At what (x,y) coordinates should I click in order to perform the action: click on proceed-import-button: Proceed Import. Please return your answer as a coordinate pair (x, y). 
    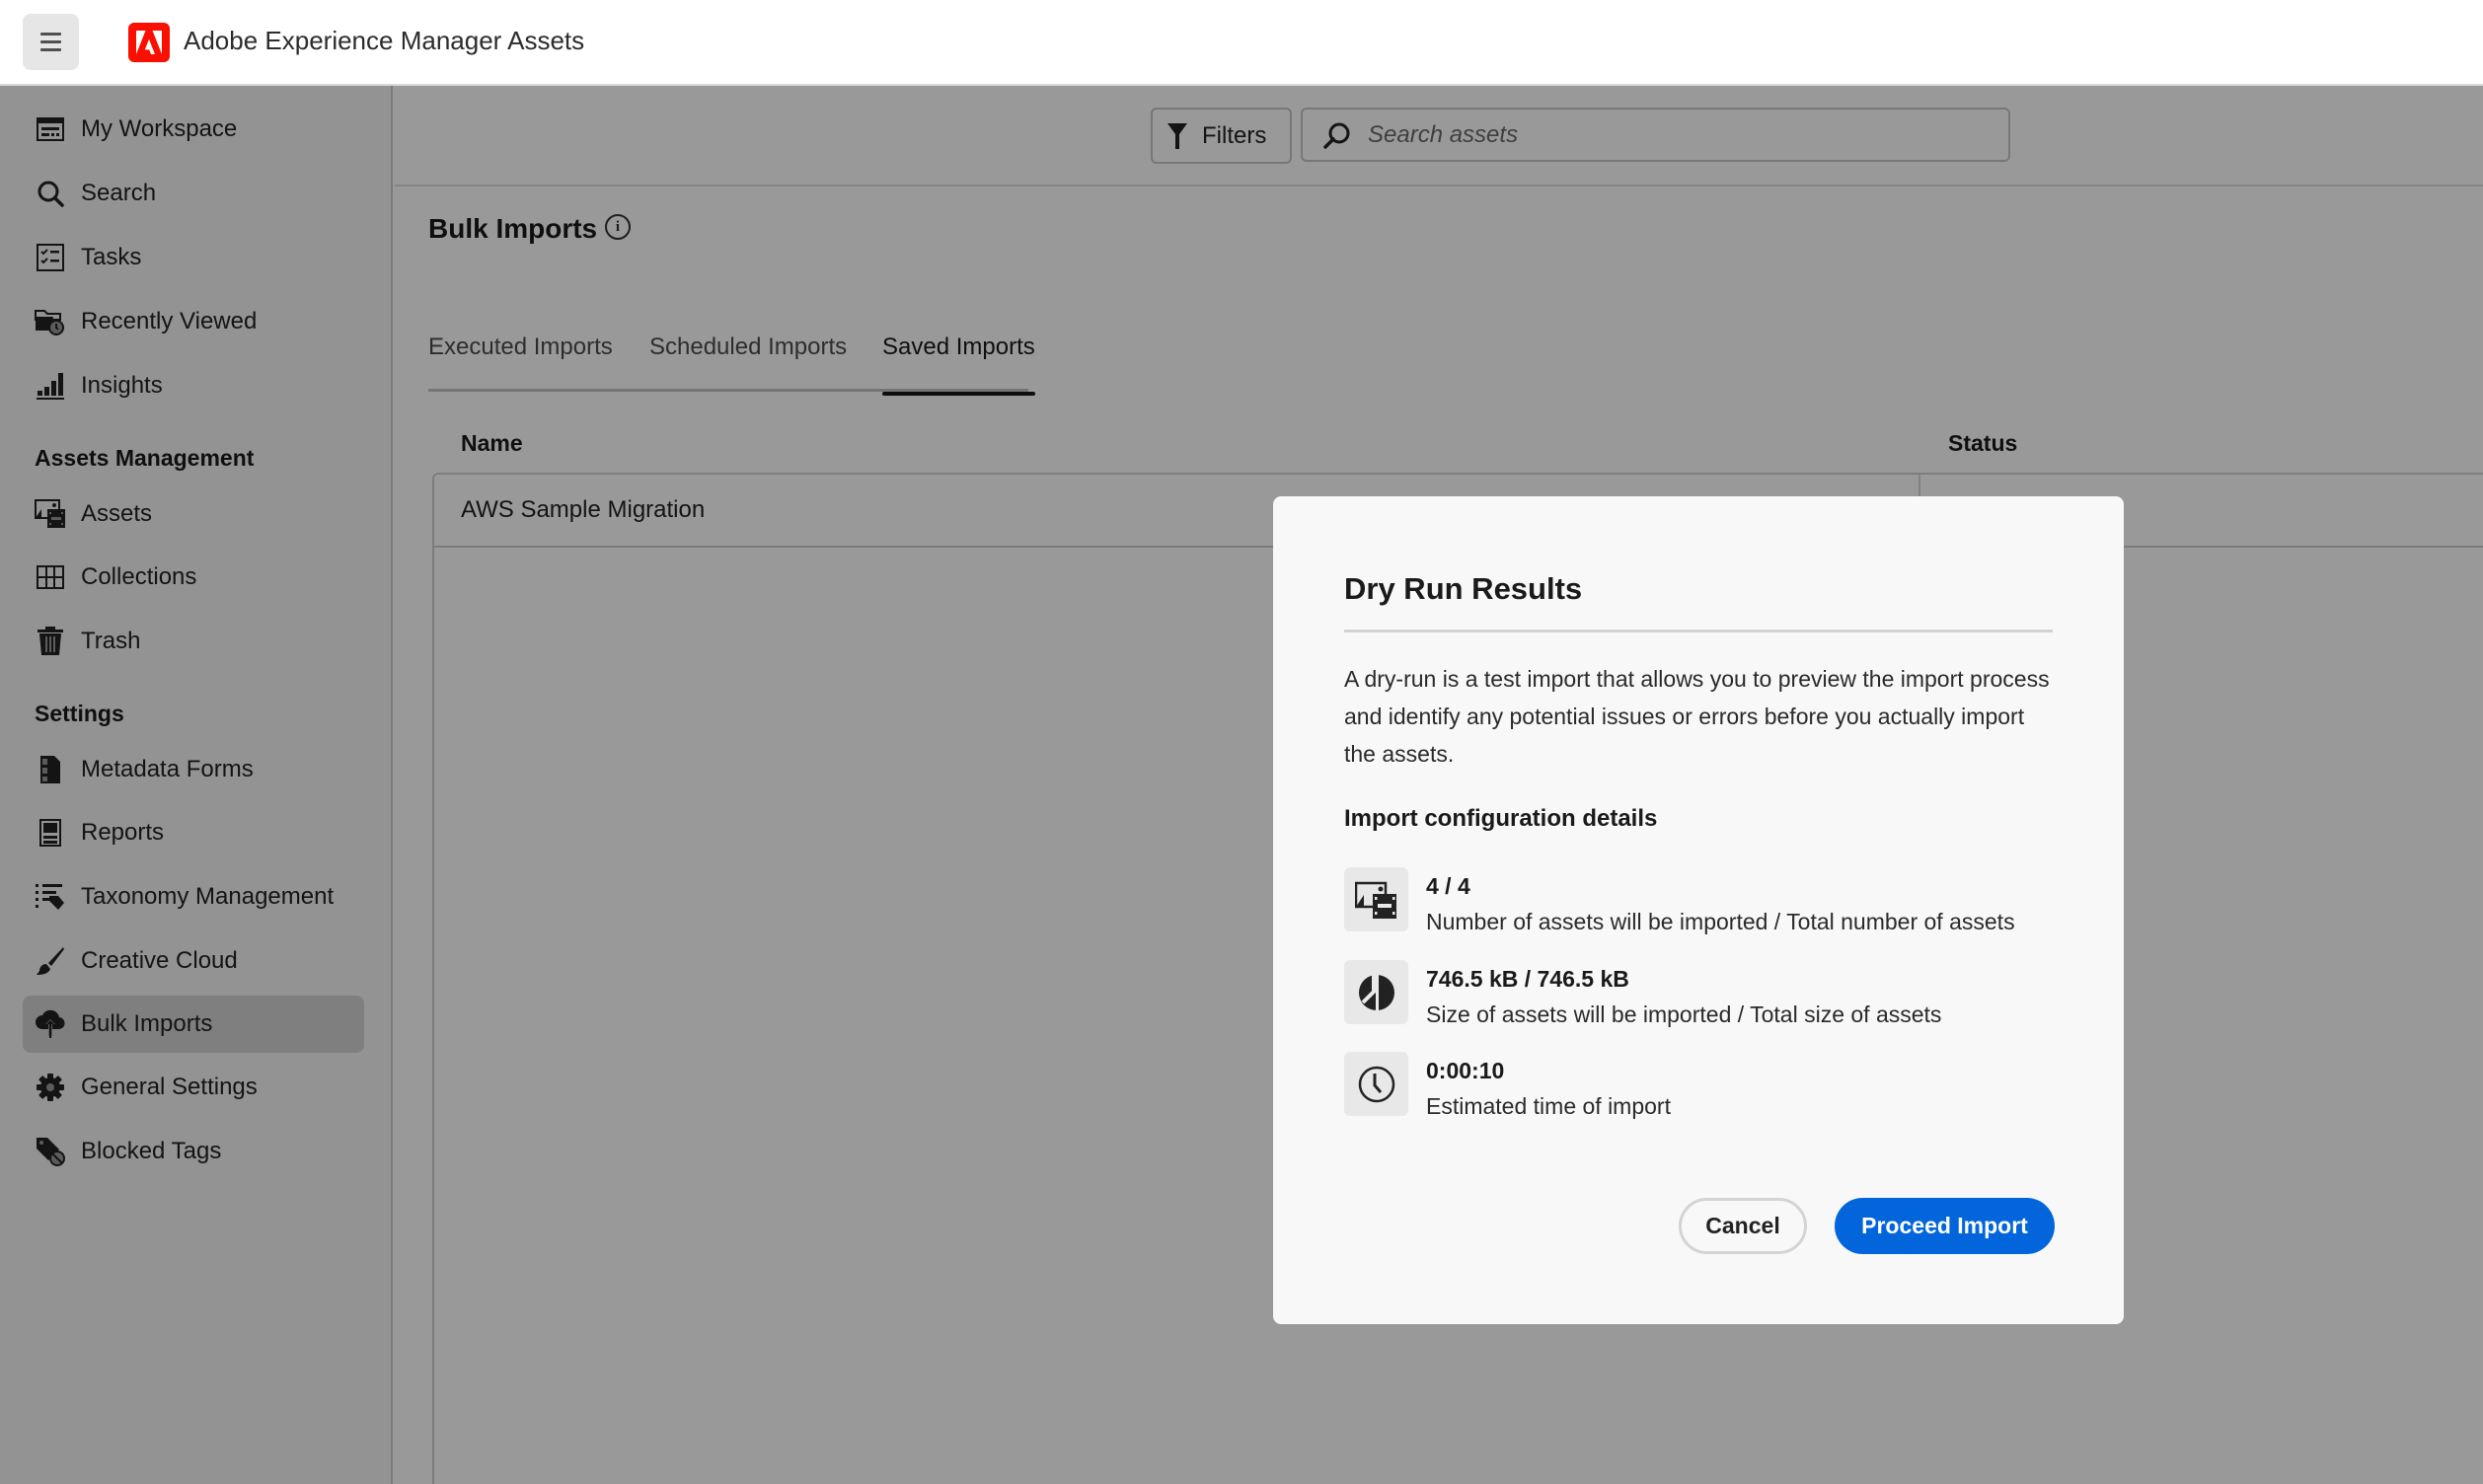
    Looking at the image, I should click on (1945, 1226).